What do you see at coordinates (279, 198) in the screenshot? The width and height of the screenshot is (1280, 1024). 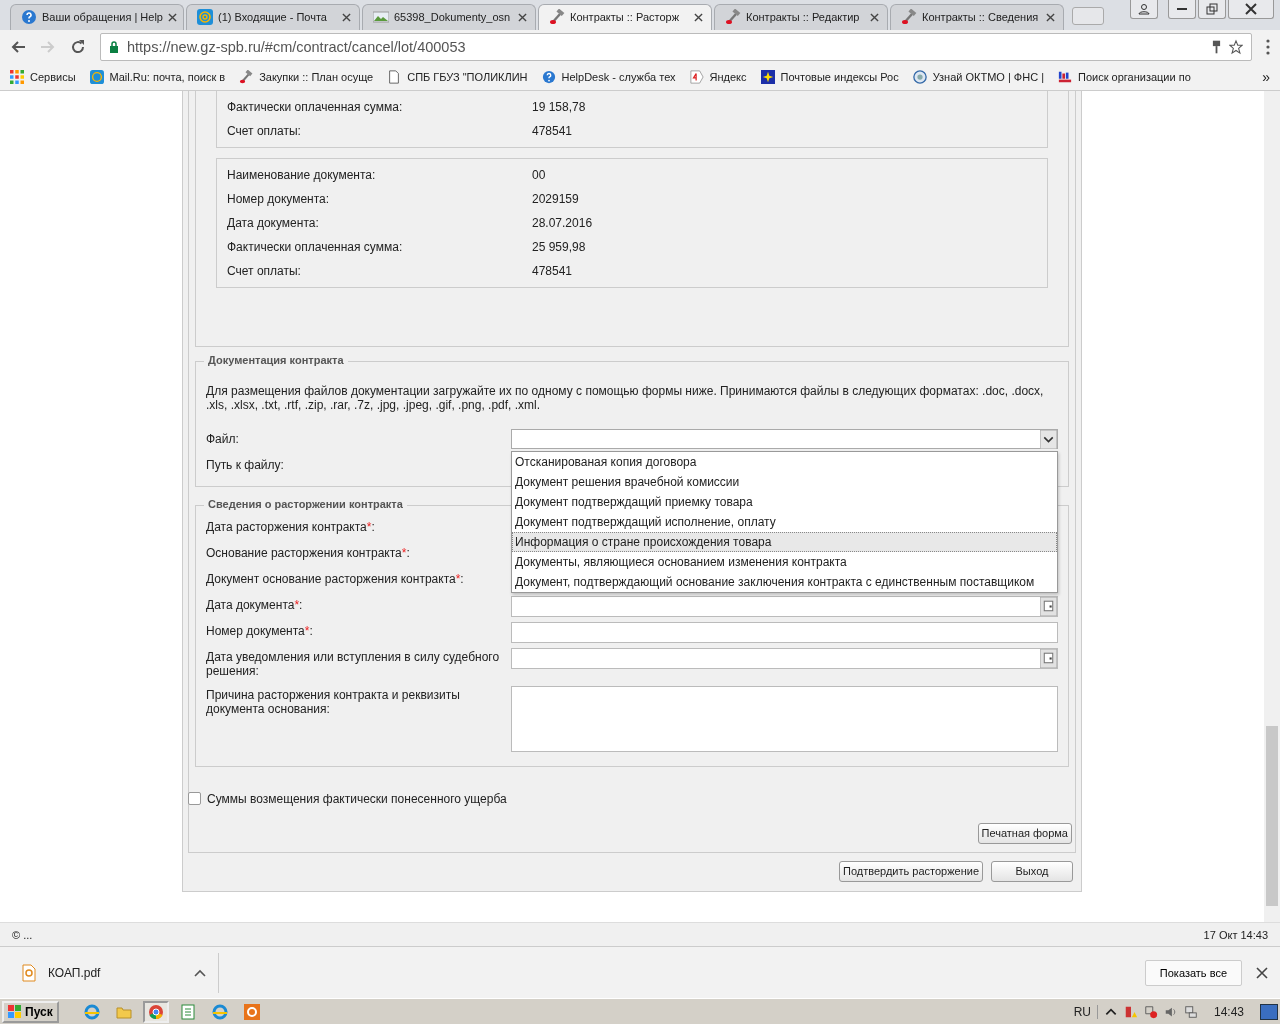 I see `field-label: Номер документа:` at bounding box center [279, 198].